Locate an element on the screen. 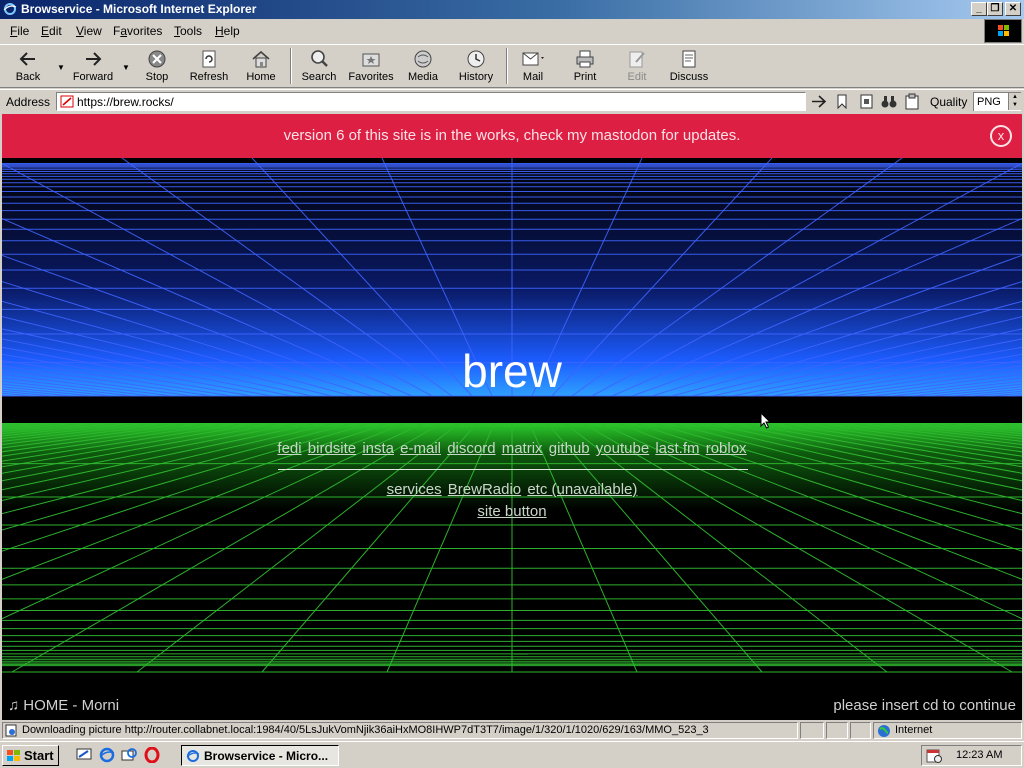 This screenshot has height=768, width=1024. insert-cd-text: please insert cd to continue is located at coordinates (924, 705).